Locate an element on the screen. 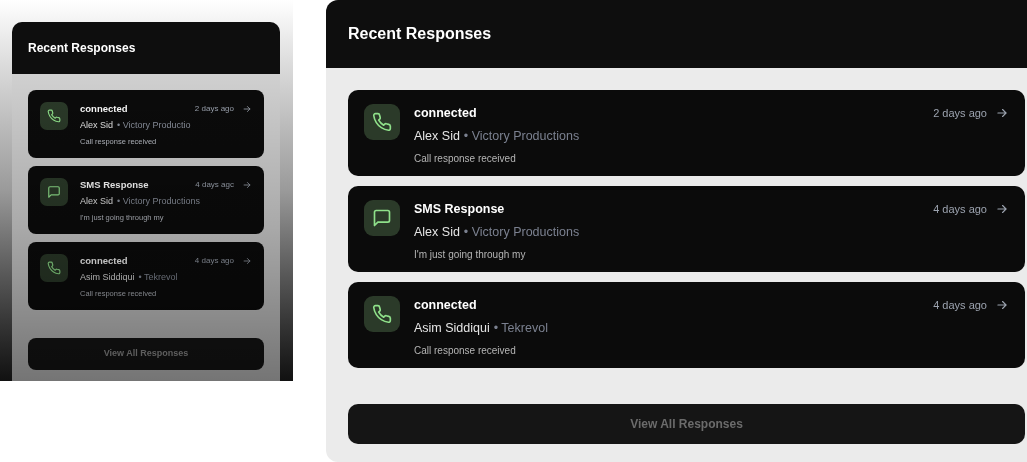 This screenshot has height=462, width=1027. response-snippet: I'm just going through my is located at coordinates (470, 254).